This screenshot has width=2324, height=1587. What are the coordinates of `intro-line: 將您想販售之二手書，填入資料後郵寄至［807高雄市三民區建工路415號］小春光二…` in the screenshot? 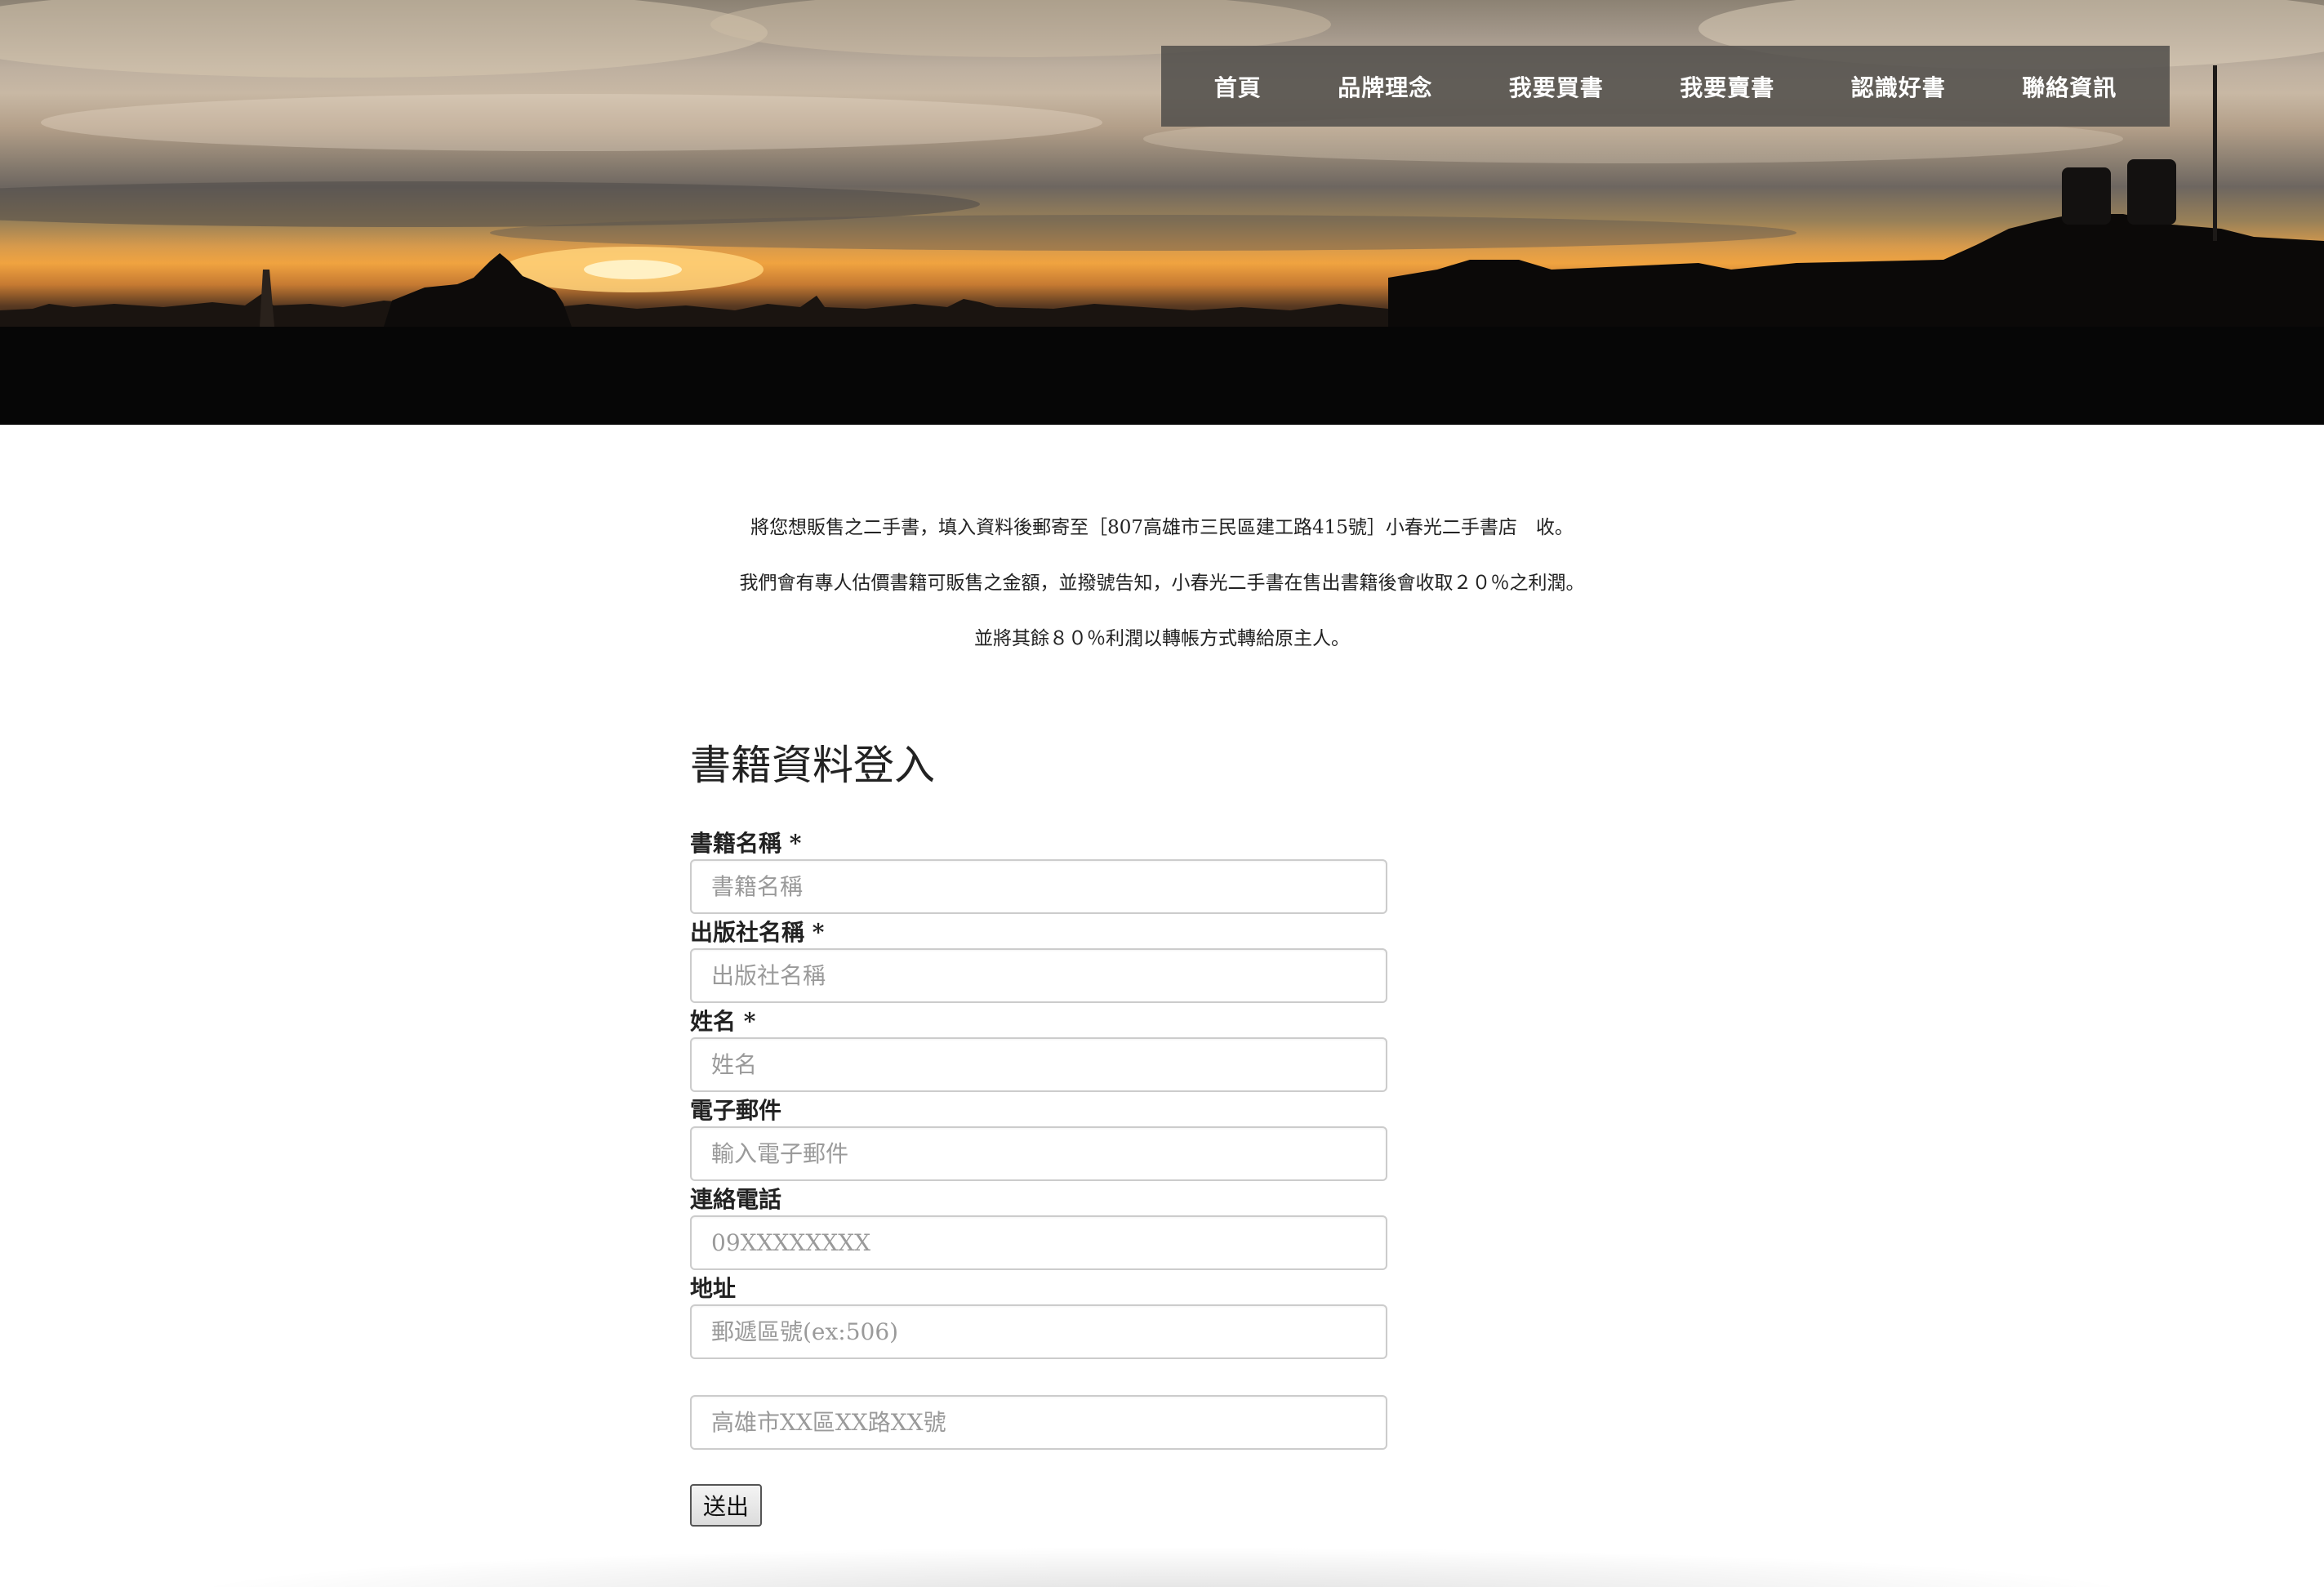 It's located at (1162, 527).